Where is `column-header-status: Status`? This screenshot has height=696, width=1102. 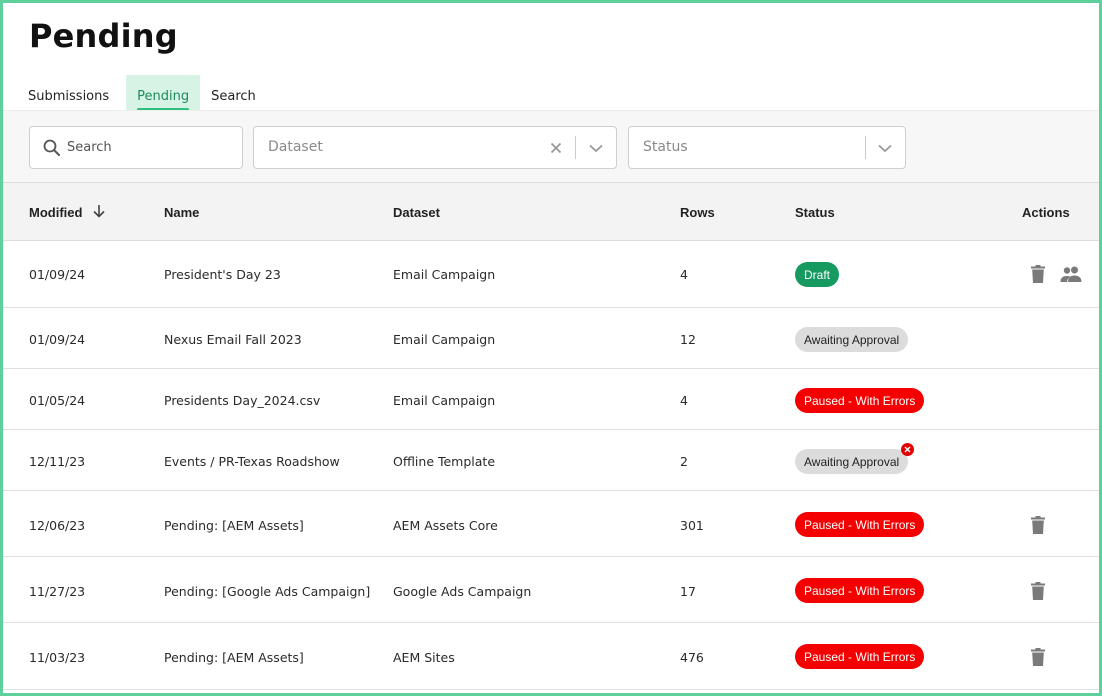 column-header-status: Status is located at coordinates (815, 212).